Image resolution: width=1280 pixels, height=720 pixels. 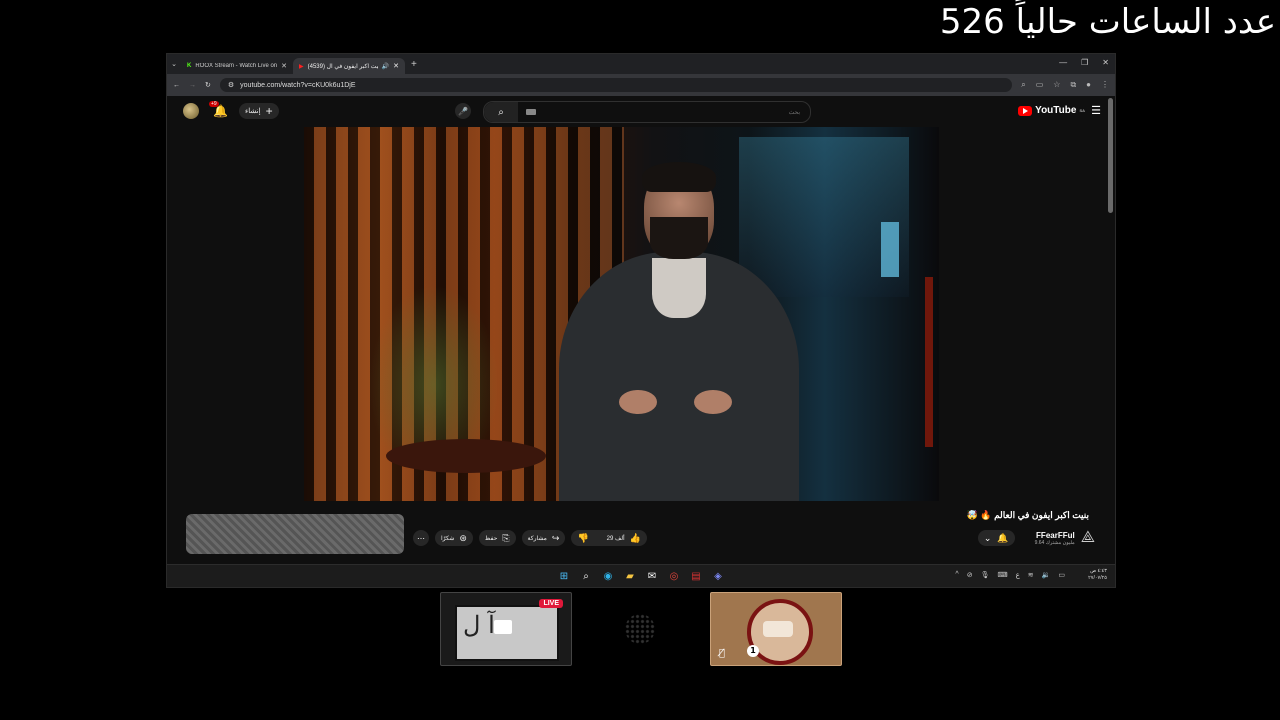 I want to click on reload-icon: ↻, so click(x=208, y=85).